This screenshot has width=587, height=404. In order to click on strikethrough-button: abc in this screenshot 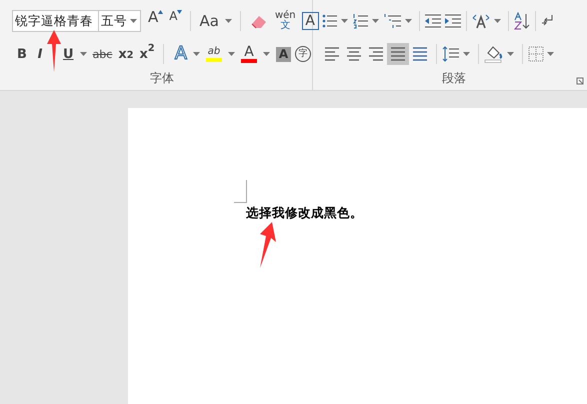, I will do `click(103, 54)`.